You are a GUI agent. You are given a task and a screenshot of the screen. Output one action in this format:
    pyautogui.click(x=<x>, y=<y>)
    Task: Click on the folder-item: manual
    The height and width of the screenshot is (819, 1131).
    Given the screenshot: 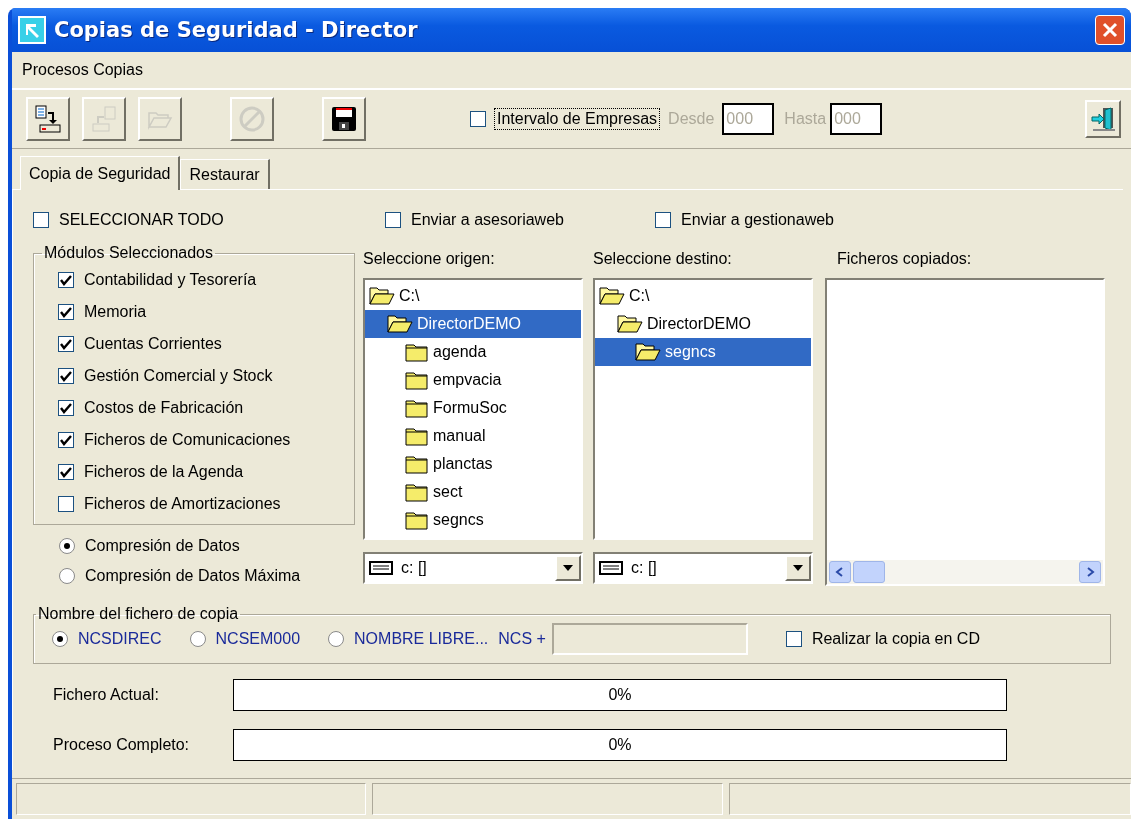 What is the action you would take?
    pyautogui.click(x=473, y=436)
    